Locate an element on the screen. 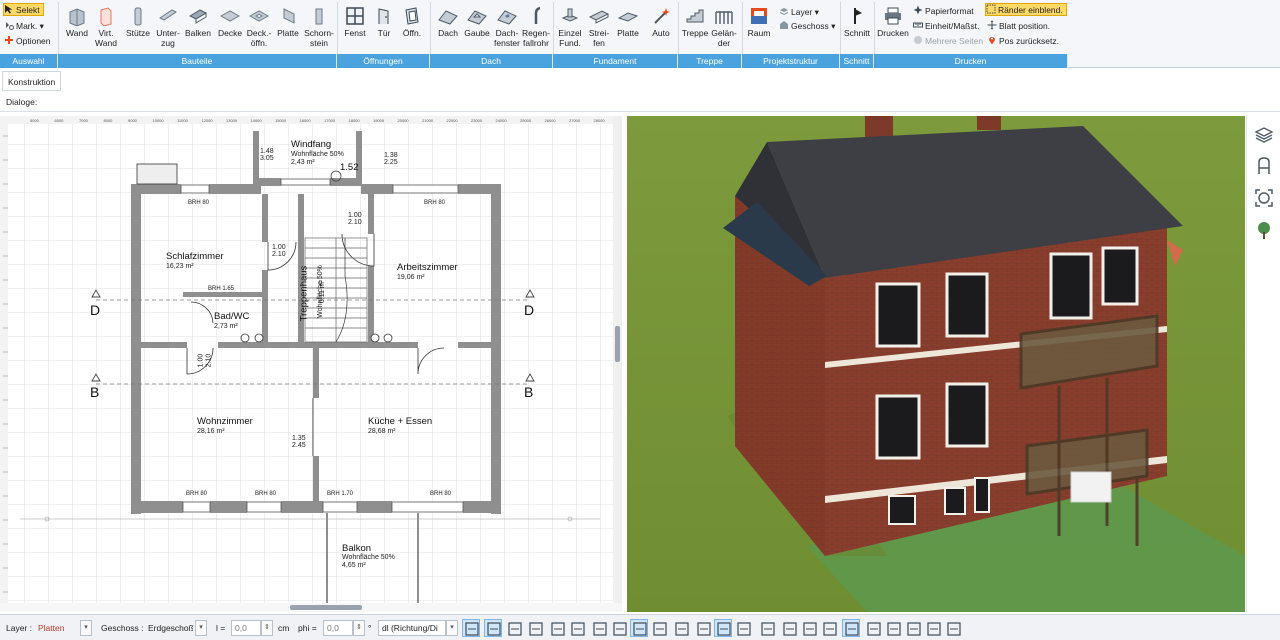 Image resolution: width=1280 pixels, height=640 pixels. view3d-icon is located at coordinates (723, 628).